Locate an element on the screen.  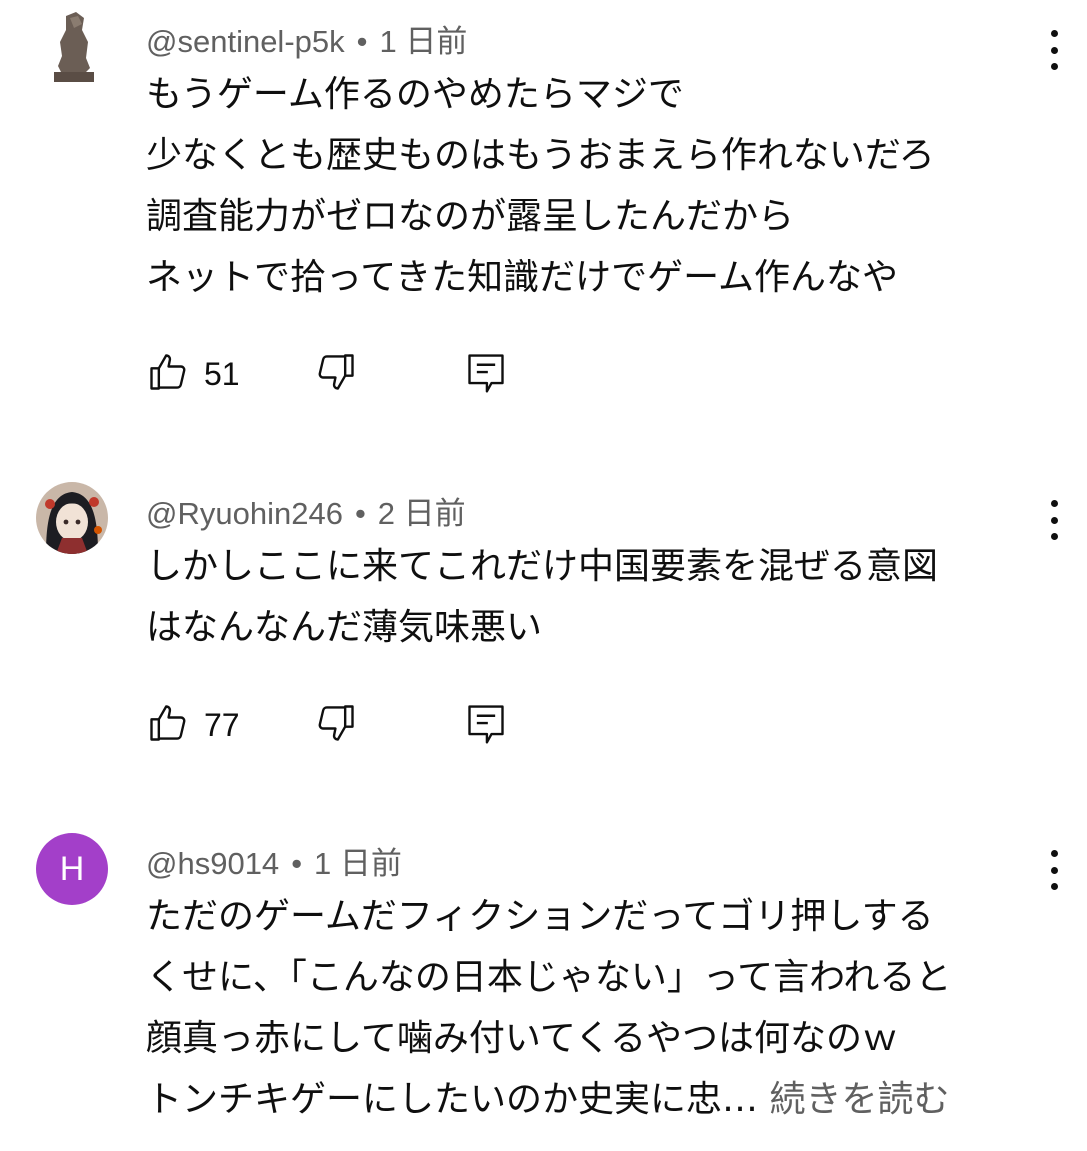
comment-text: しかしここに来てこれだけ中国要素を混ぜる意図 はなんなんだ薄気味悪い is located at coordinates (586, 597).